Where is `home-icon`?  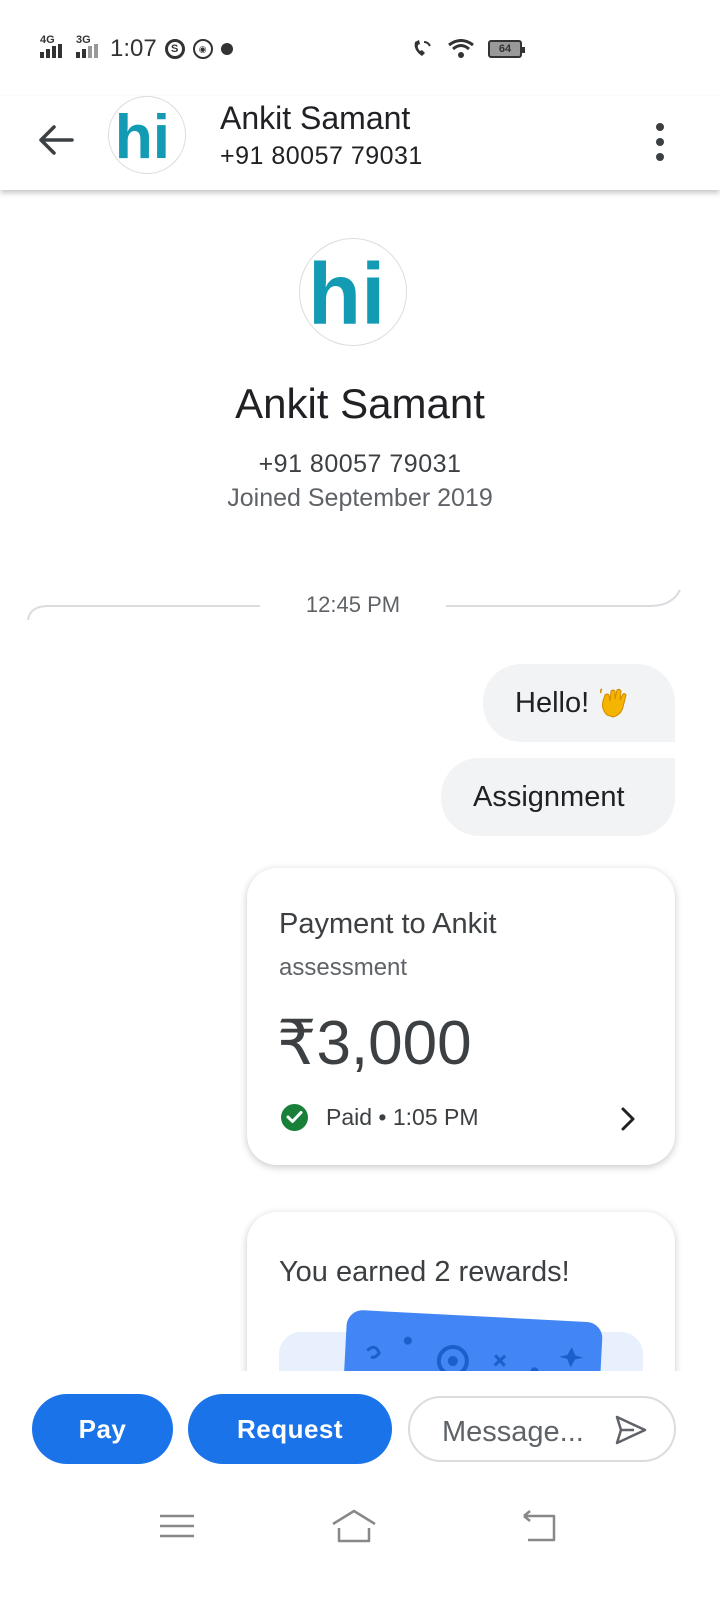 home-icon is located at coordinates (354, 1526).